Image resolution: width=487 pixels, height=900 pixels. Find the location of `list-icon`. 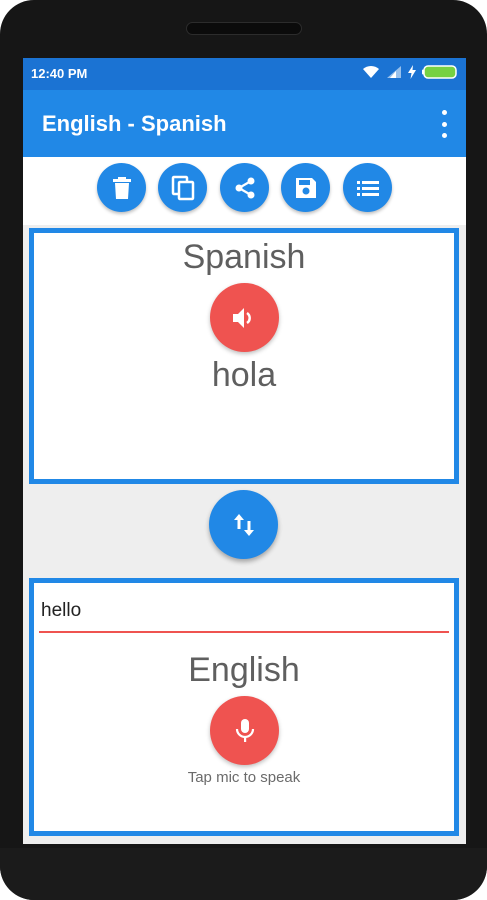

list-icon is located at coordinates (367, 188).